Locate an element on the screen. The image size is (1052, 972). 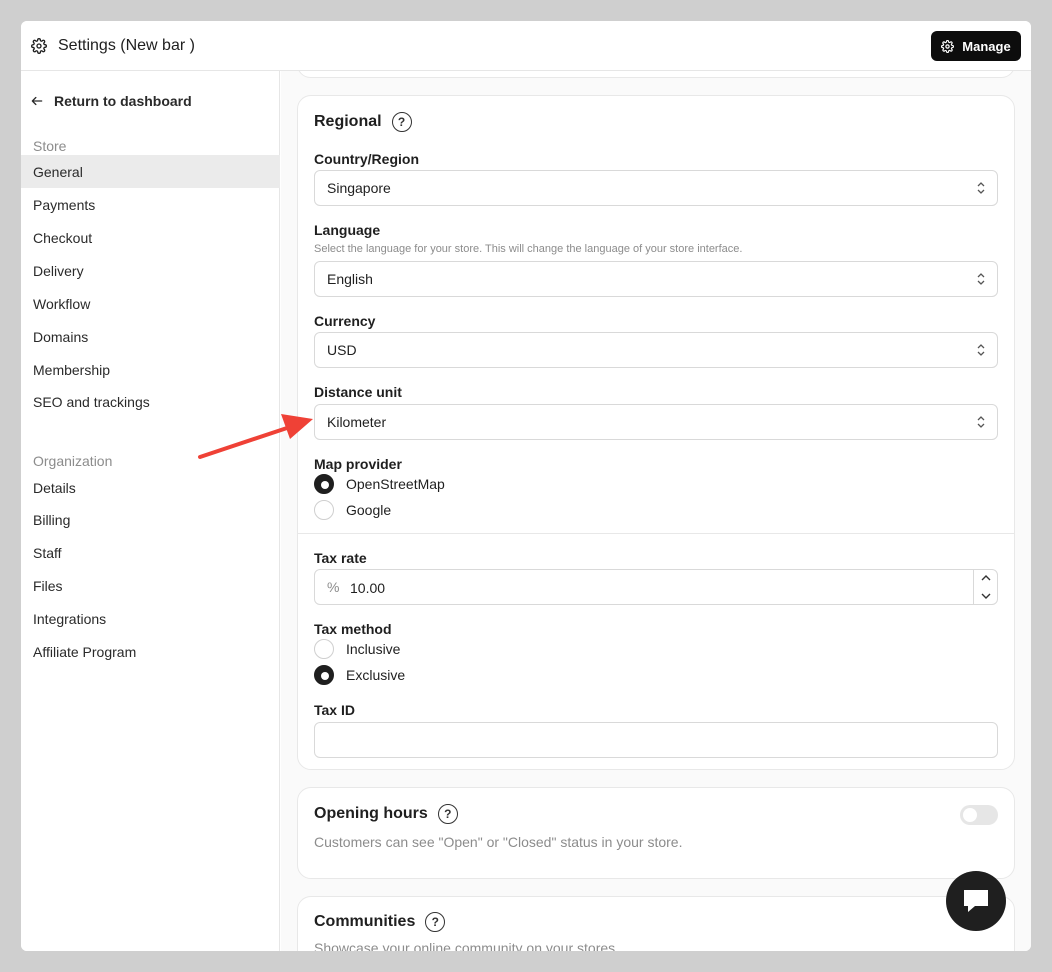
regional-title-text: Regional is located at coordinates (348, 121).